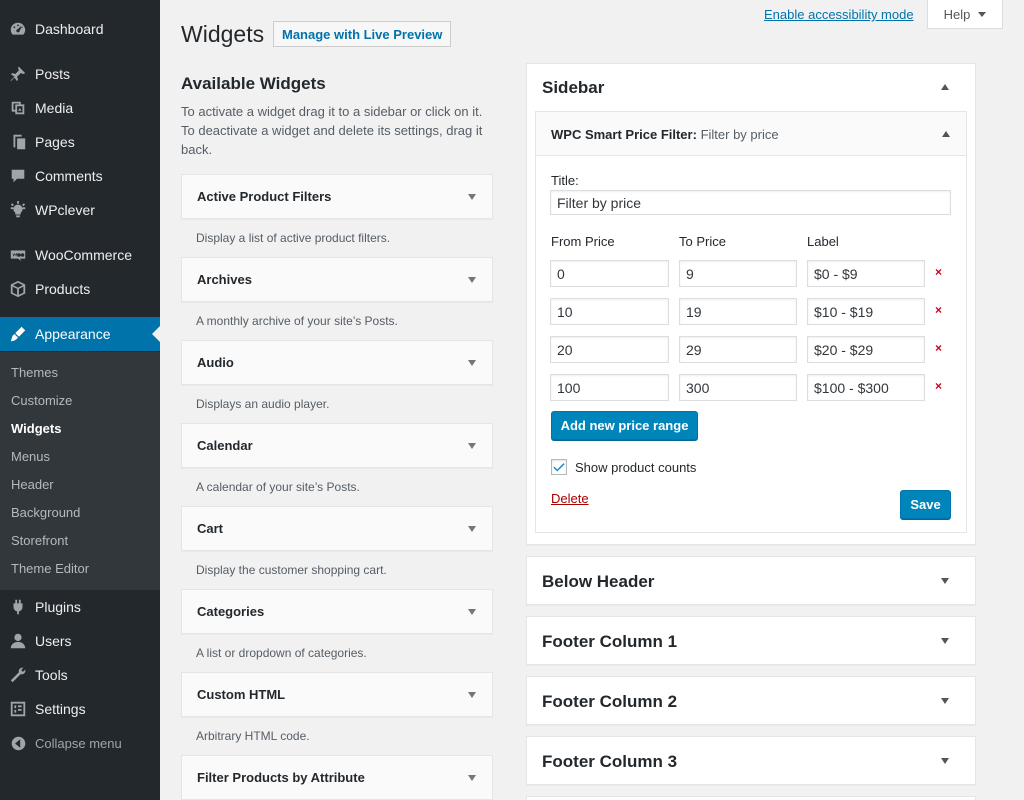 This screenshot has width=1024, height=800. I want to click on menu-item-dashboard: Dashboard, so click(80, 29).